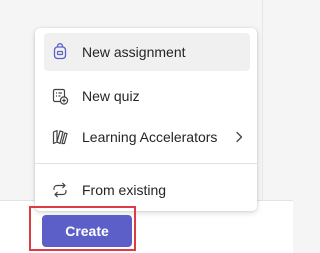 The width and height of the screenshot is (320, 253). Describe the element at coordinates (147, 96) in the screenshot. I see `menu-item-new-quiz: New quiz` at that location.